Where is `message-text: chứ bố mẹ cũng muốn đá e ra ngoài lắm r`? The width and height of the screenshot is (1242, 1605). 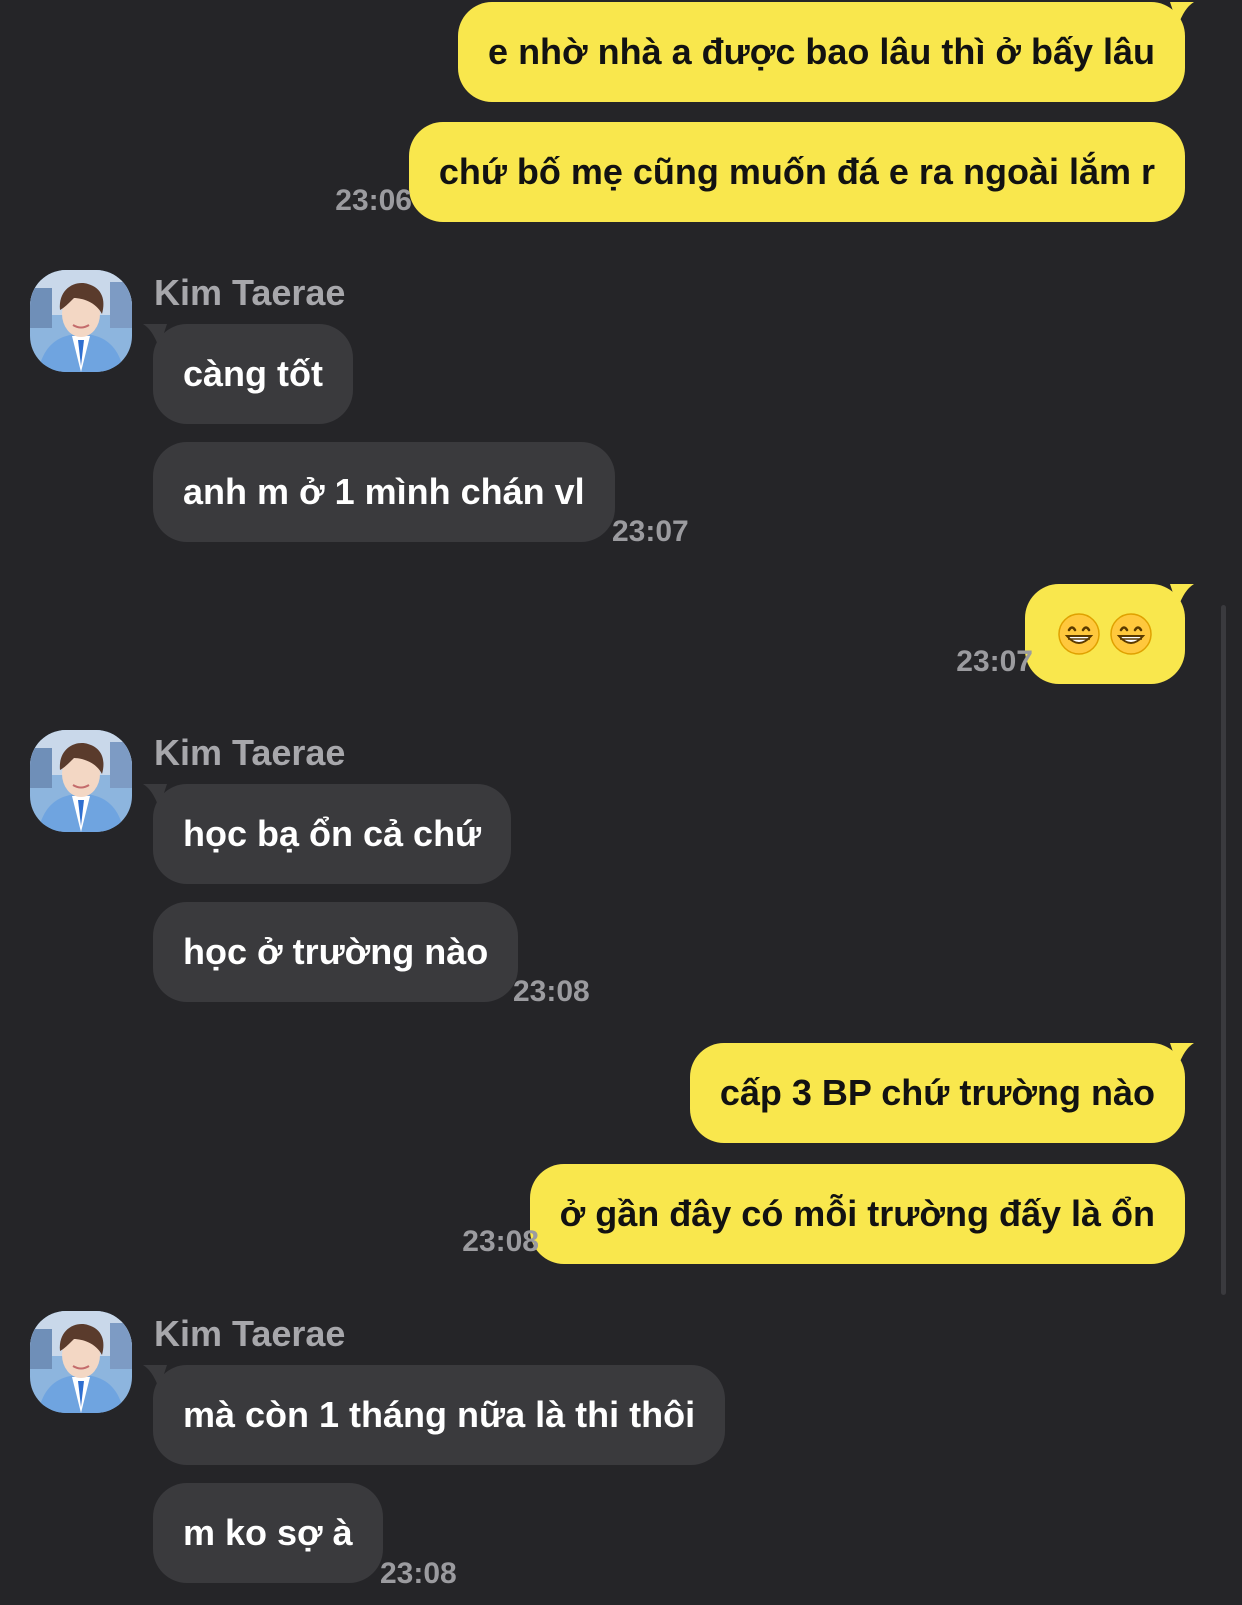
message-text: chứ bố mẹ cũng muốn đá e ra ngoài lắm r is located at coordinates (796, 171).